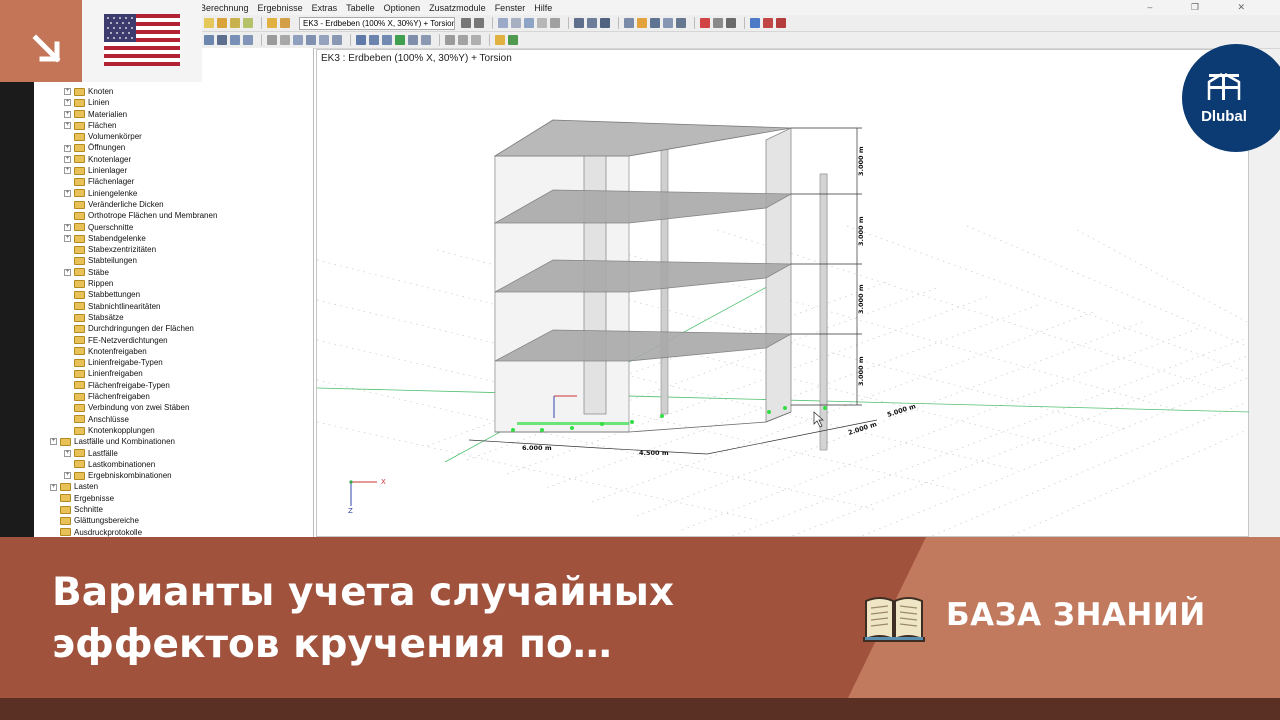 Image resolution: width=1280 pixels, height=720 pixels. Describe the element at coordinates (133, 430) in the screenshot. I see `navigator-item: Knotenkopplungen` at that location.